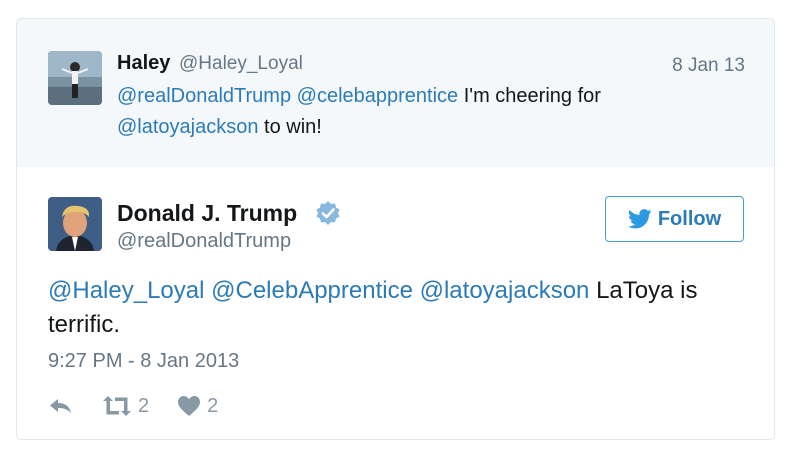 This screenshot has width=798, height=469. I want to click on retweet-button: 2, so click(125, 406).